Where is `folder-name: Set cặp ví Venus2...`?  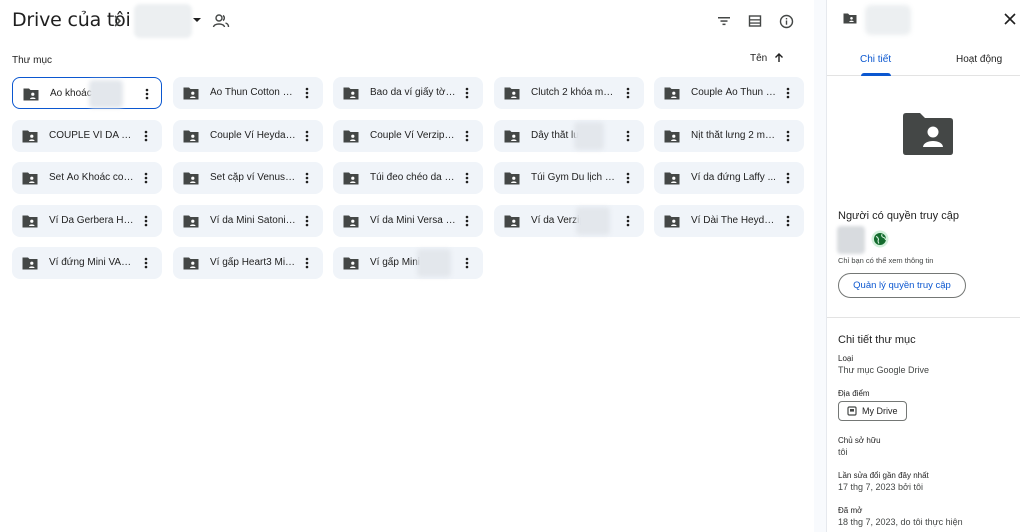
folder-name: Set cặp ví Venus2... is located at coordinates (253, 177).